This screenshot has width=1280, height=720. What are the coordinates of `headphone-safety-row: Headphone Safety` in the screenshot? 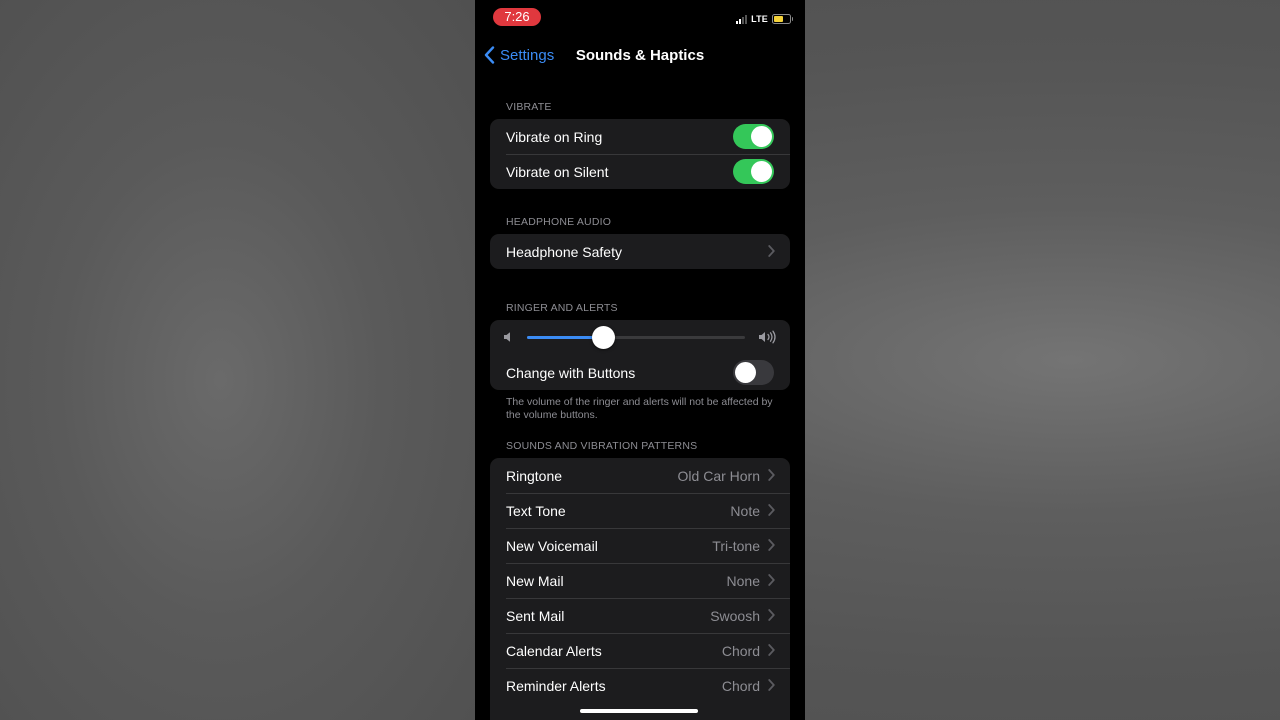 It's located at (640, 251).